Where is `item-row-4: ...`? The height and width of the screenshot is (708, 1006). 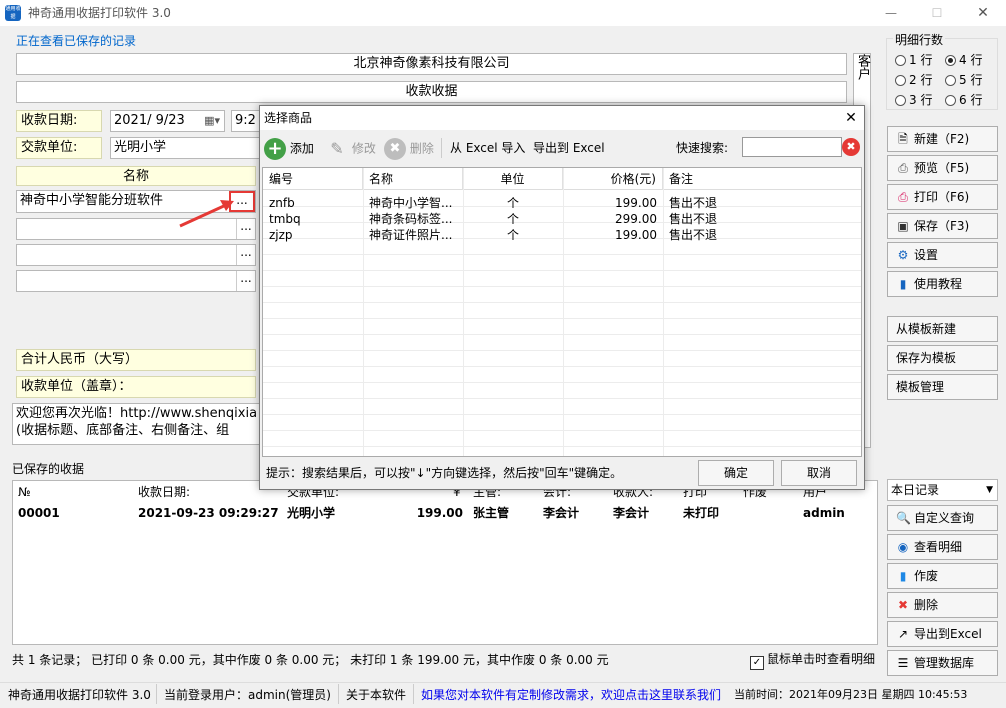
item-row-4: ... is located at coordinates (136, 281).